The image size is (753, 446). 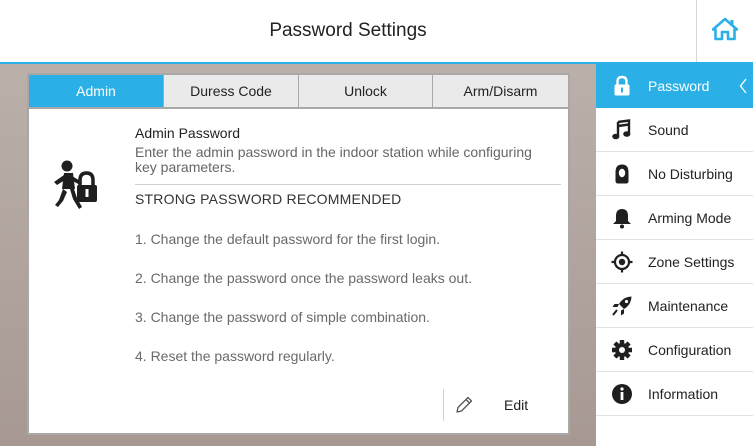 What do you see at coordinates (188, 133) in the screenshot?
I see `admin-password-title: Admin Password` at bounding box center [188, 133].